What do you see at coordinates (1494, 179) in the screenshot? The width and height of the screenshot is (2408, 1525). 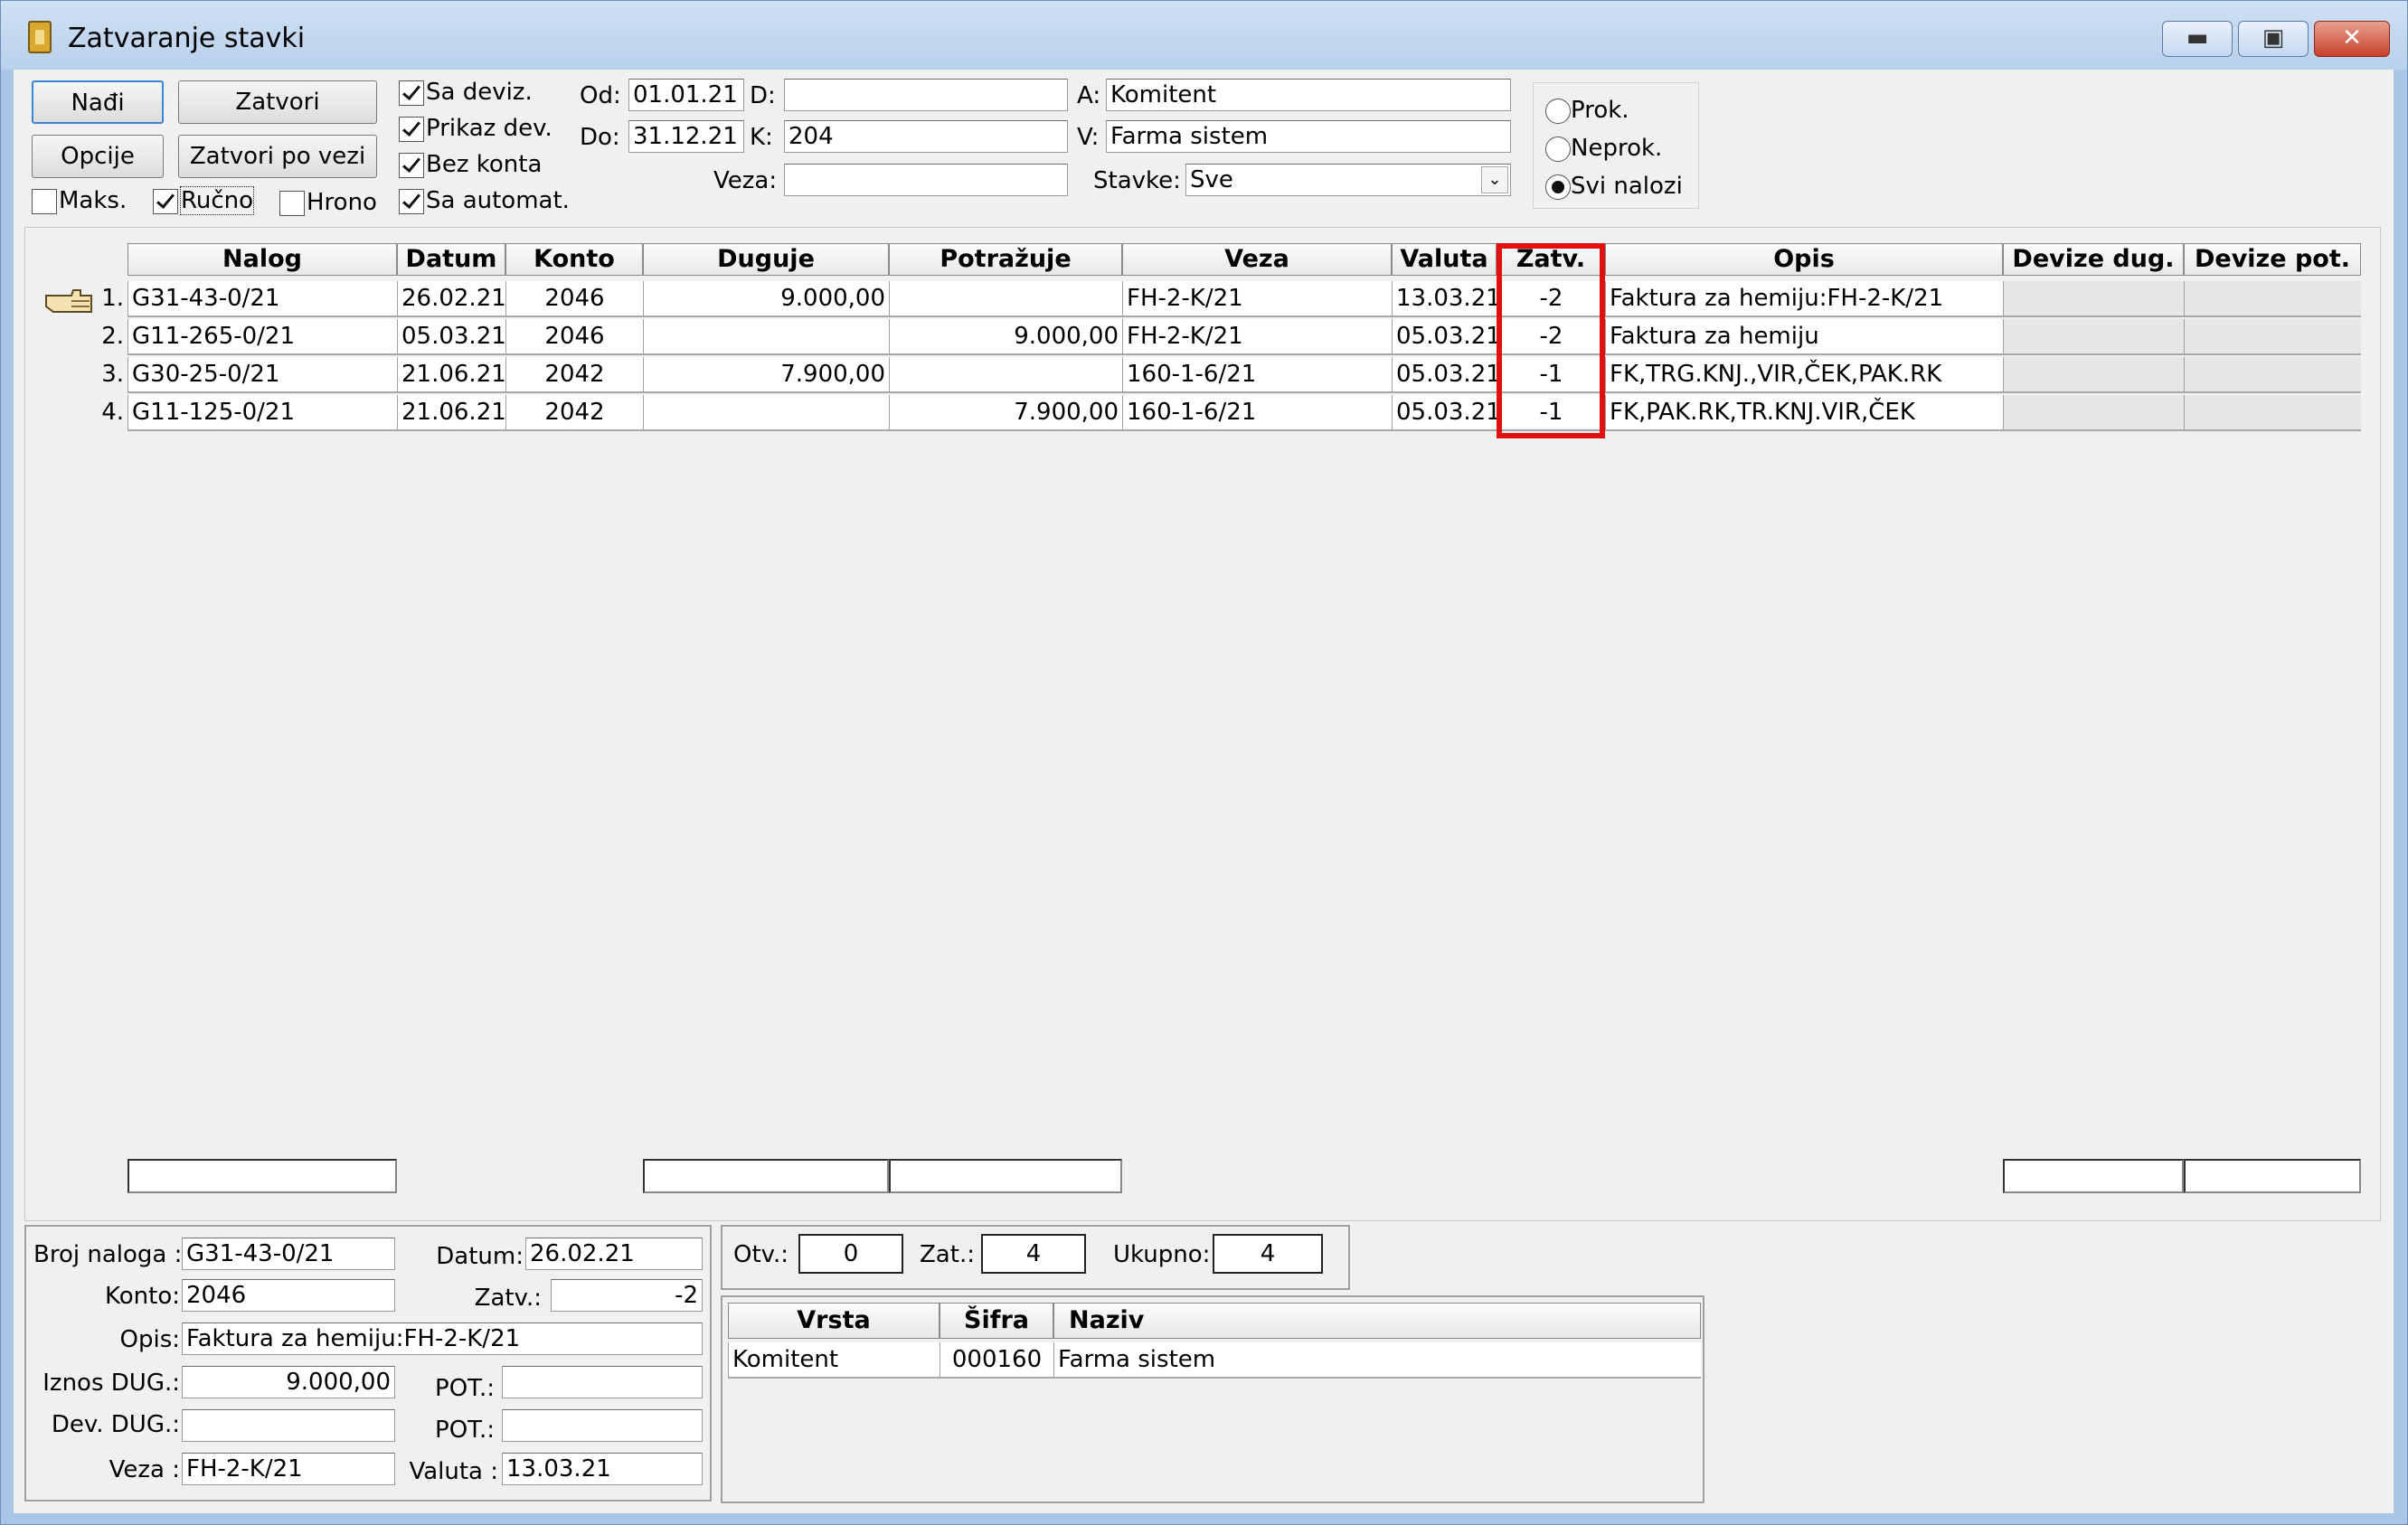 I see `chevron-down-icon: ⌄` at bounding box center [1494, 179].